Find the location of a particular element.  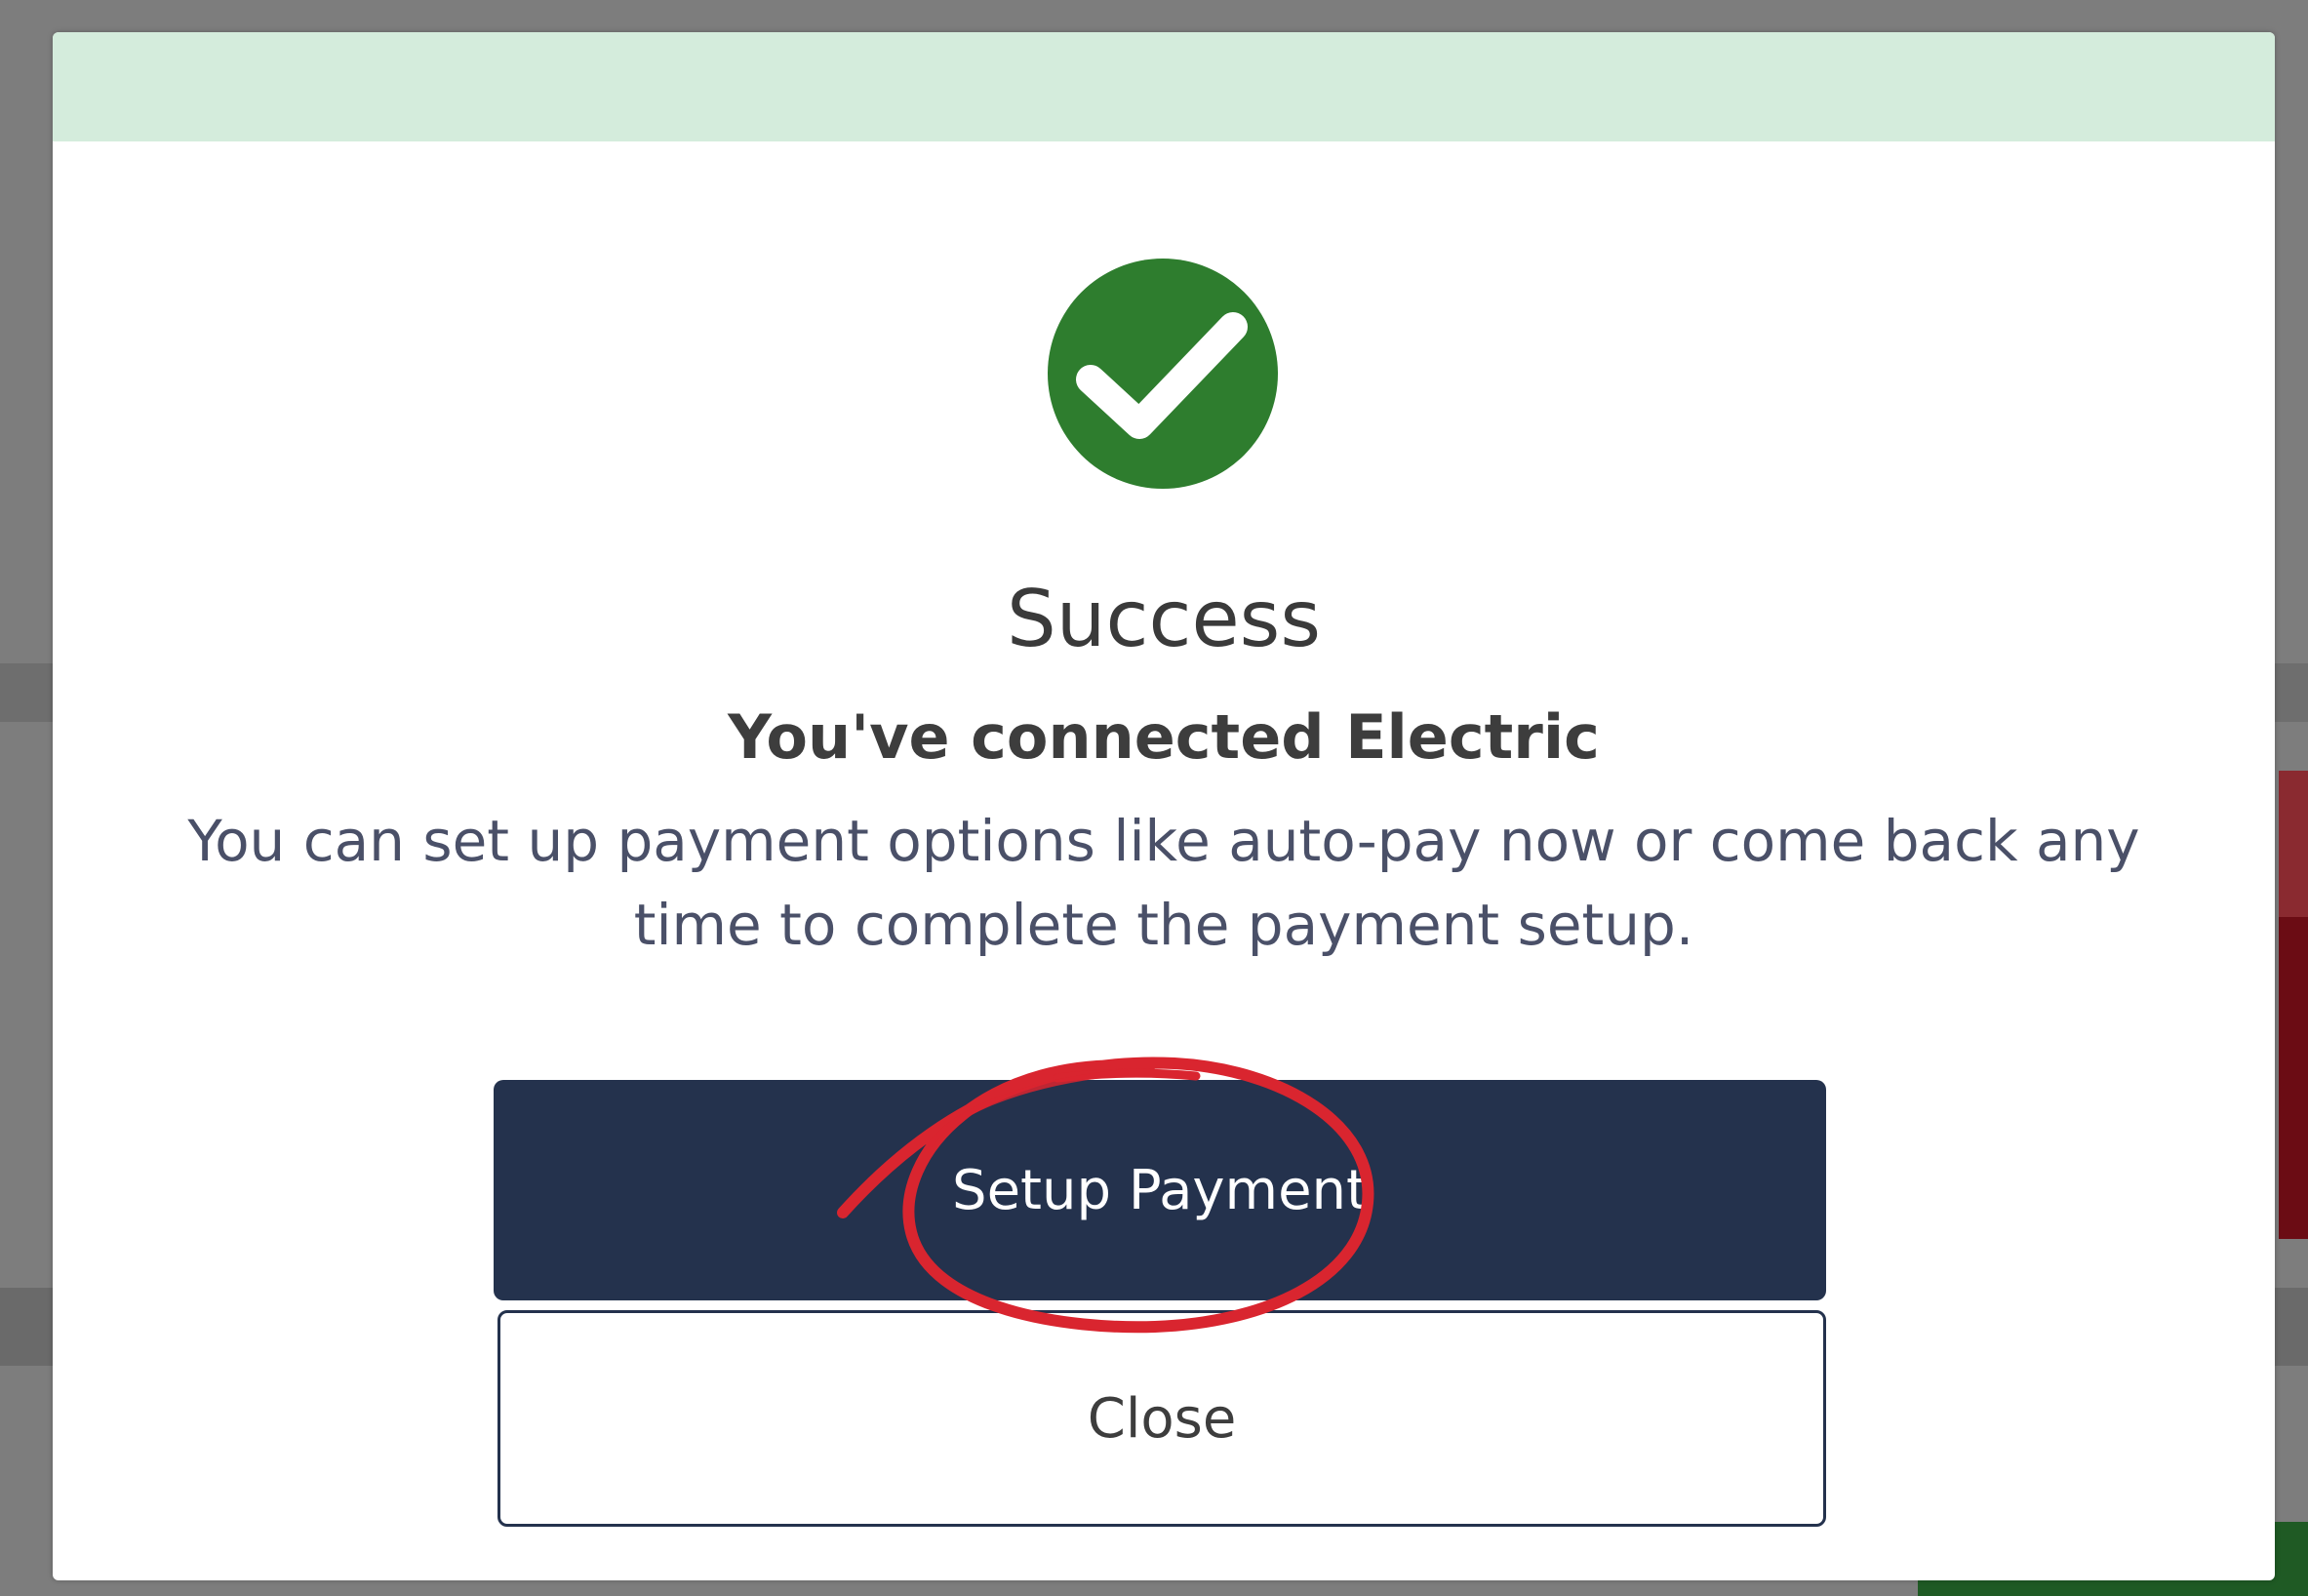

dialog-title: Success is located at coordinates (1164, 619).